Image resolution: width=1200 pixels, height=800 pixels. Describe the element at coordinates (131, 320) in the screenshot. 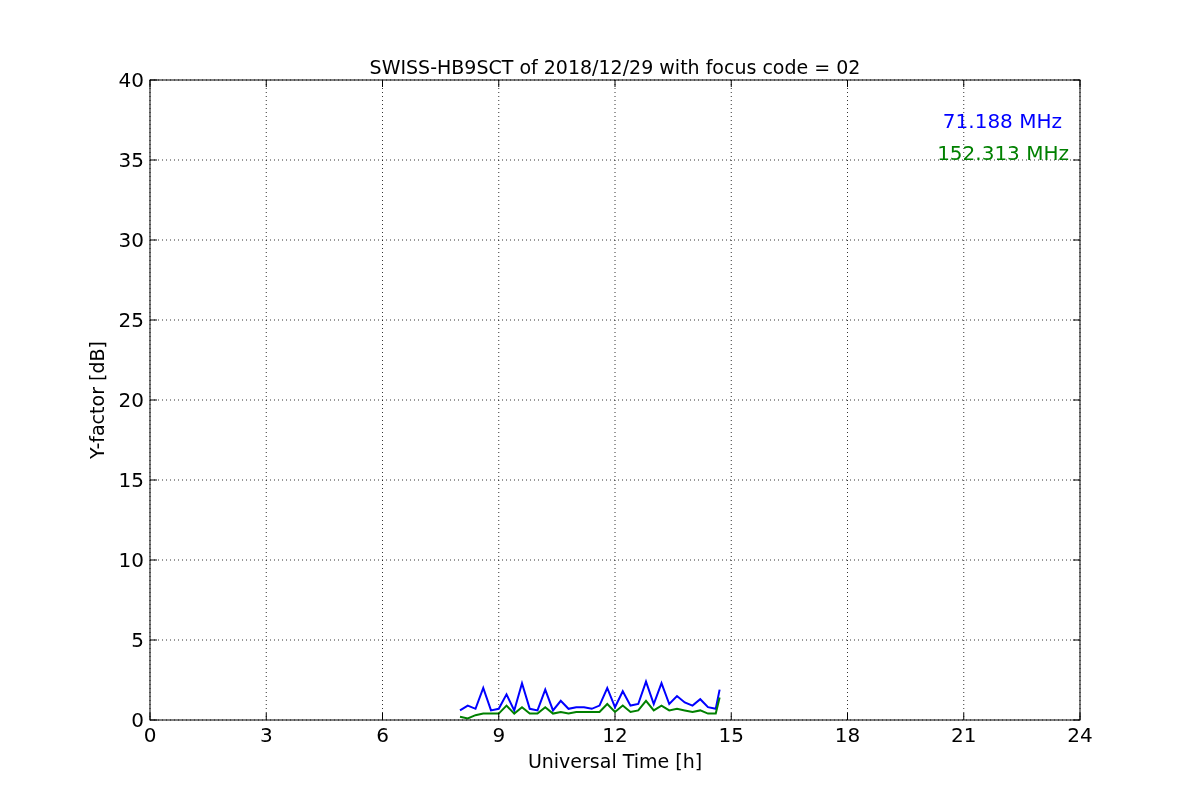

I see `y-tick-label: 25` at that location.